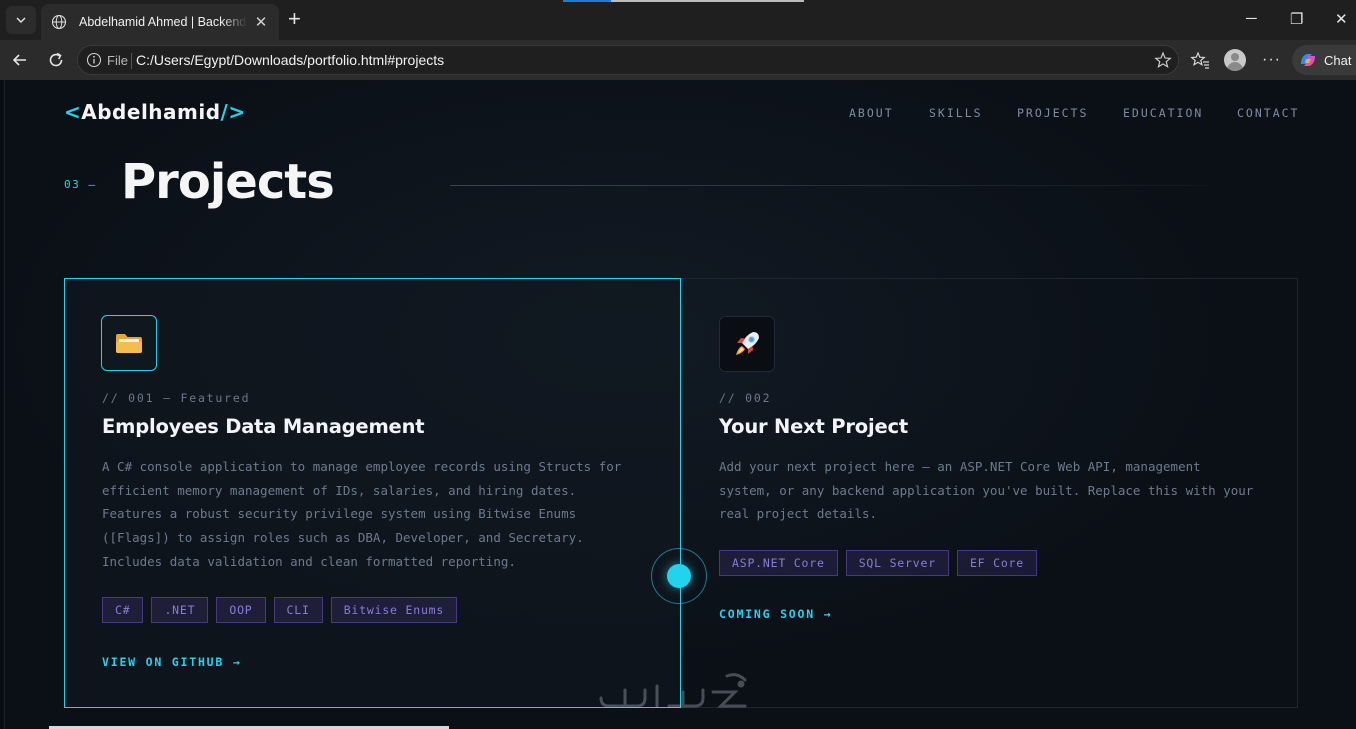  I want to click on folder-icon-graphic, so click(129, 343).